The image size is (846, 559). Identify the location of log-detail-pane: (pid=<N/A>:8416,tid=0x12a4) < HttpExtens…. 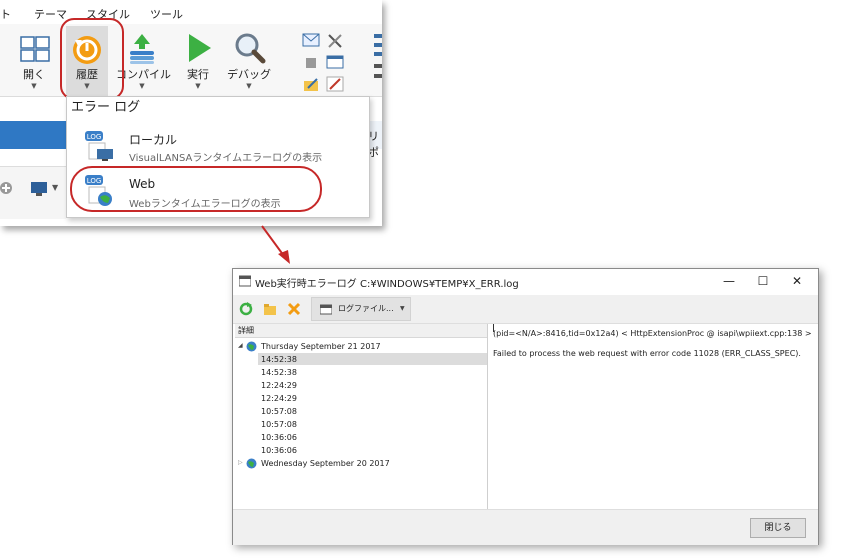
(653, 422).